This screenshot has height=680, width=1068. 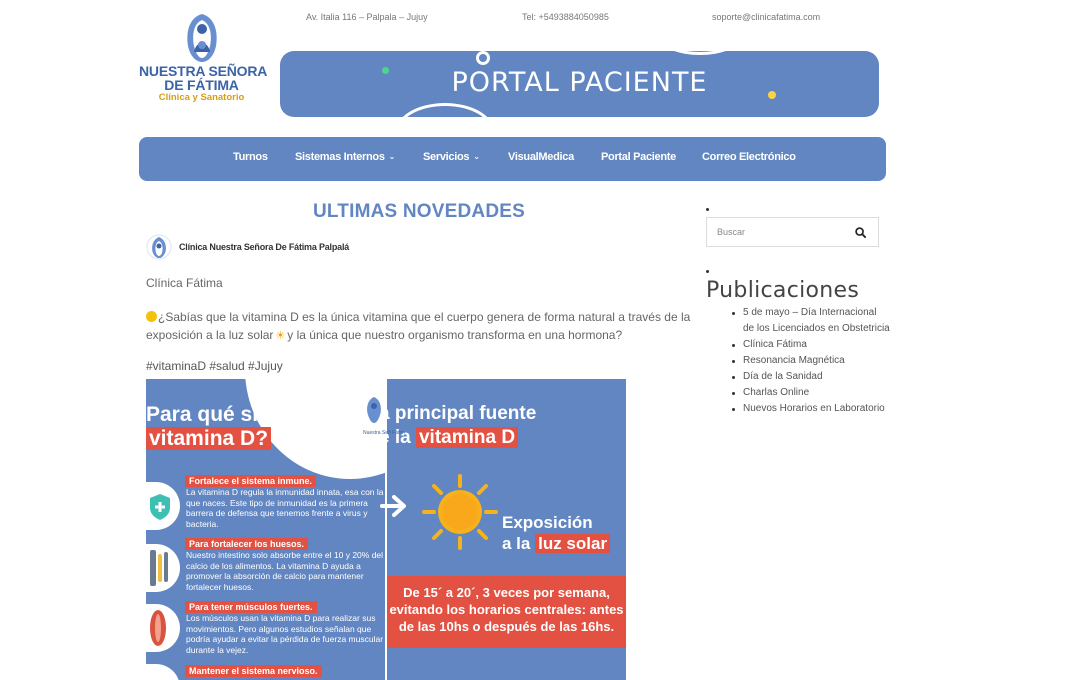 I want to click on nav-label: Sistemas Internos, so click(x=340, y=157).